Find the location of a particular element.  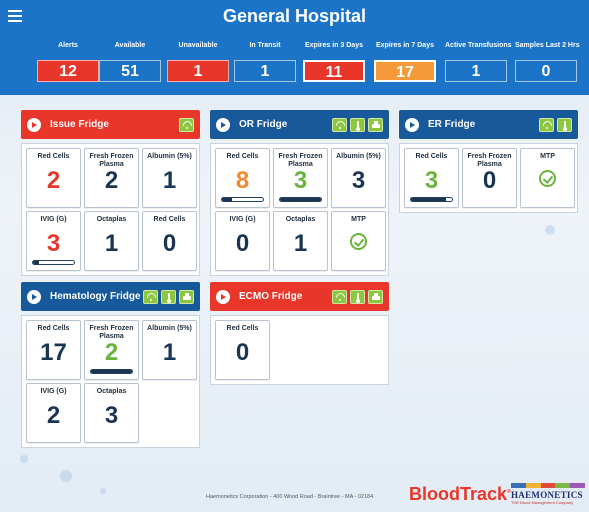

stat-value: 12 is located at coordinates (68, 71).